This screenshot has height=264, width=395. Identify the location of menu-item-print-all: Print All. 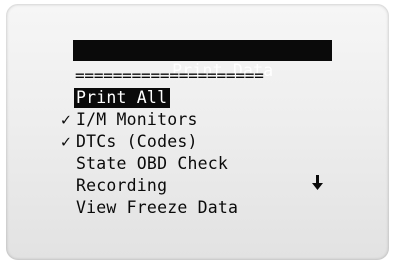
(114, 98).